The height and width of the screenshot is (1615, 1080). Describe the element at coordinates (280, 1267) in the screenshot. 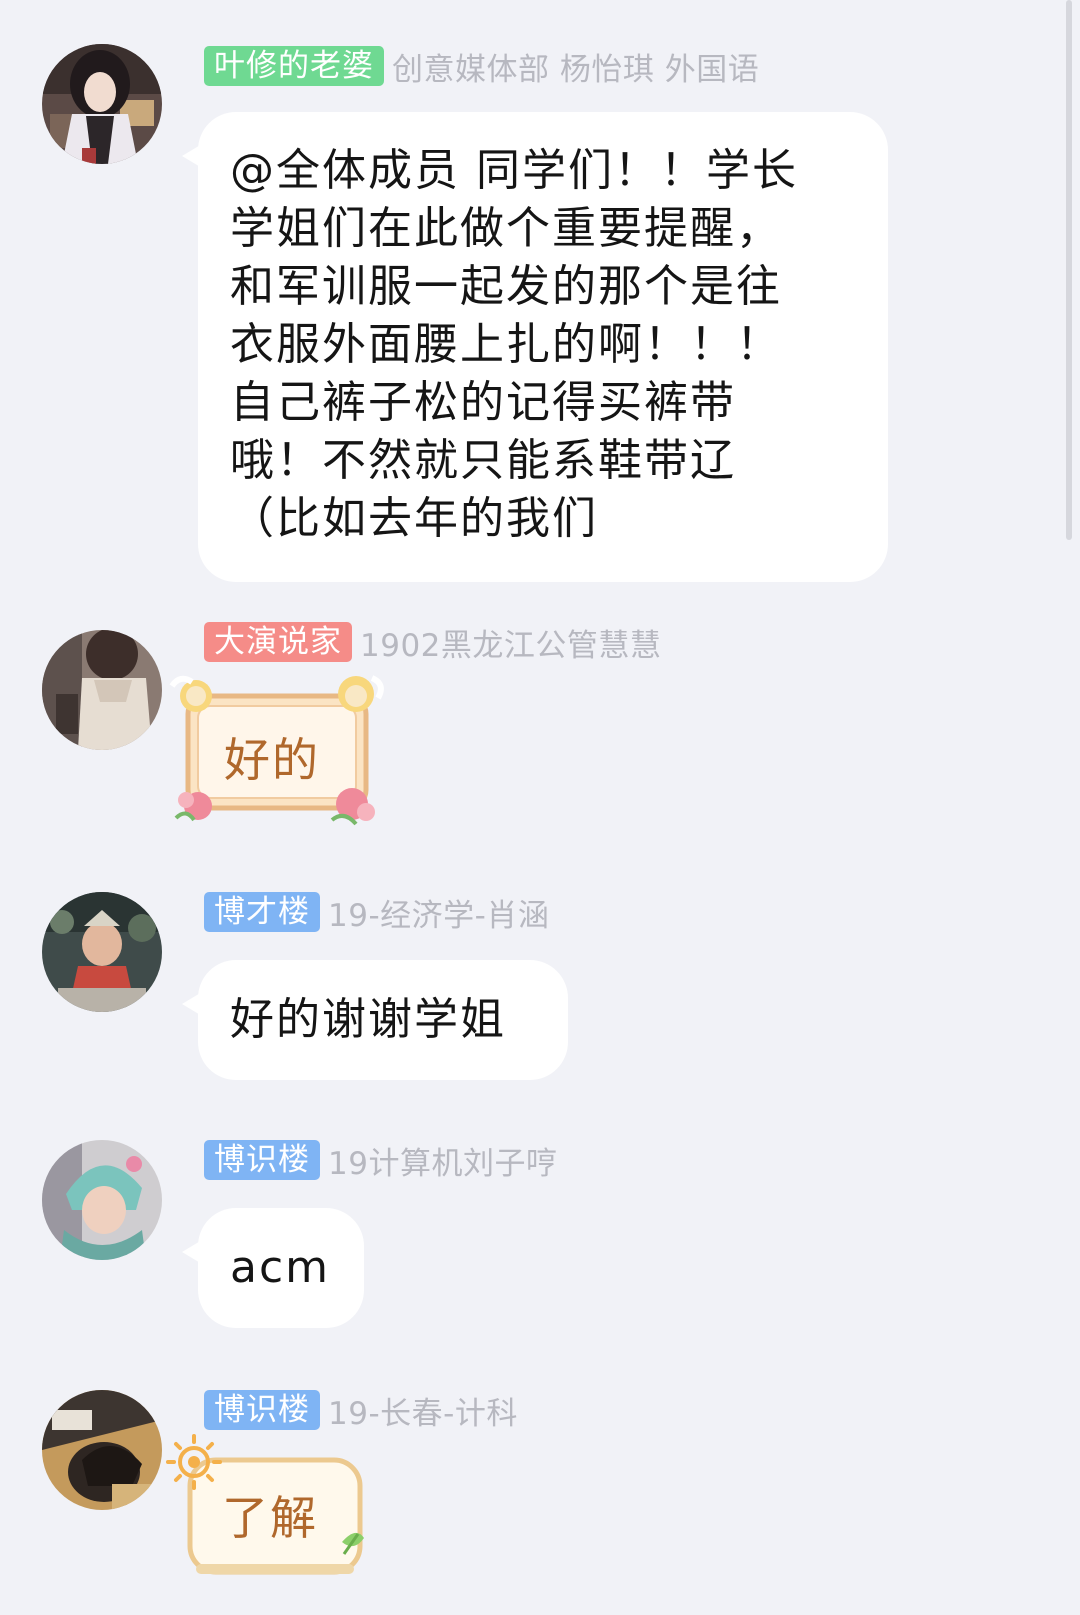

I see `message-text: acm` at that location.